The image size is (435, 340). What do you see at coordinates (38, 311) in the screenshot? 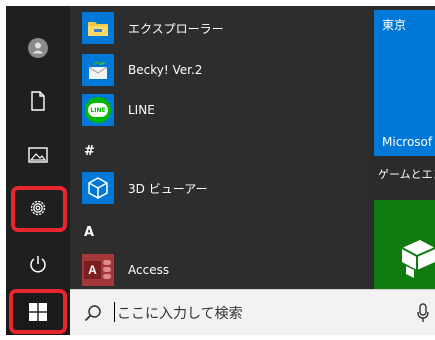
I see `start-button-highlight` at bounding box center [38, 311].